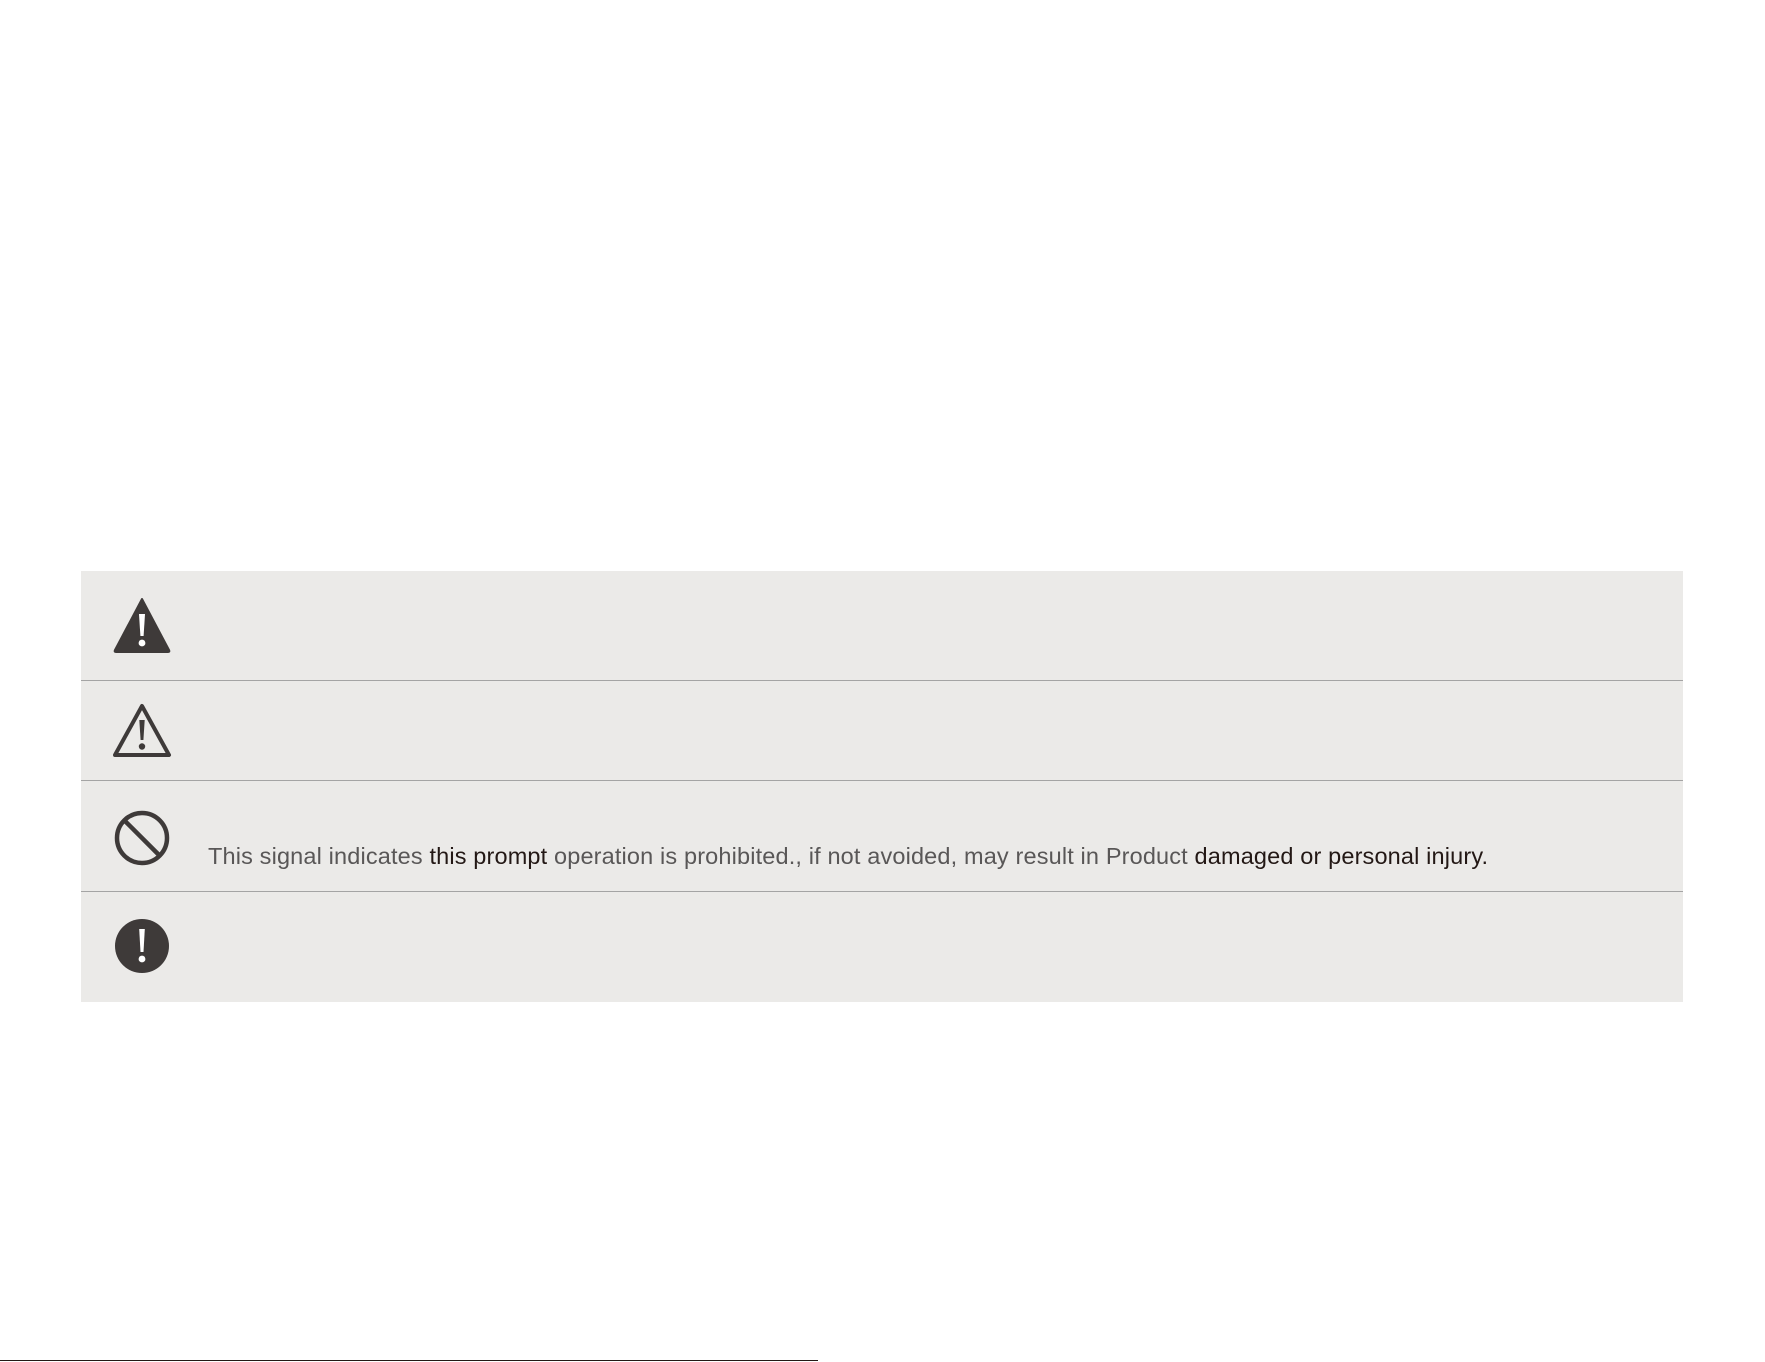 This screenshot has height=1362, width=1765. Describe the element at coordinates (142, 946) in the screenshot. I see `mandatory-exclamation-icon` at that location.